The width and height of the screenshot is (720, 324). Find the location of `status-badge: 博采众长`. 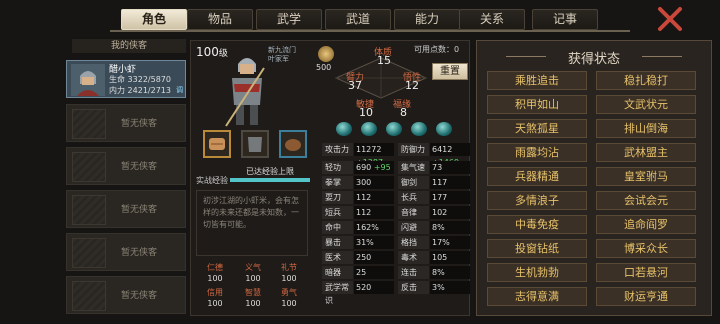

status-badge: 博采众长 is located at coordinates (646, 248).